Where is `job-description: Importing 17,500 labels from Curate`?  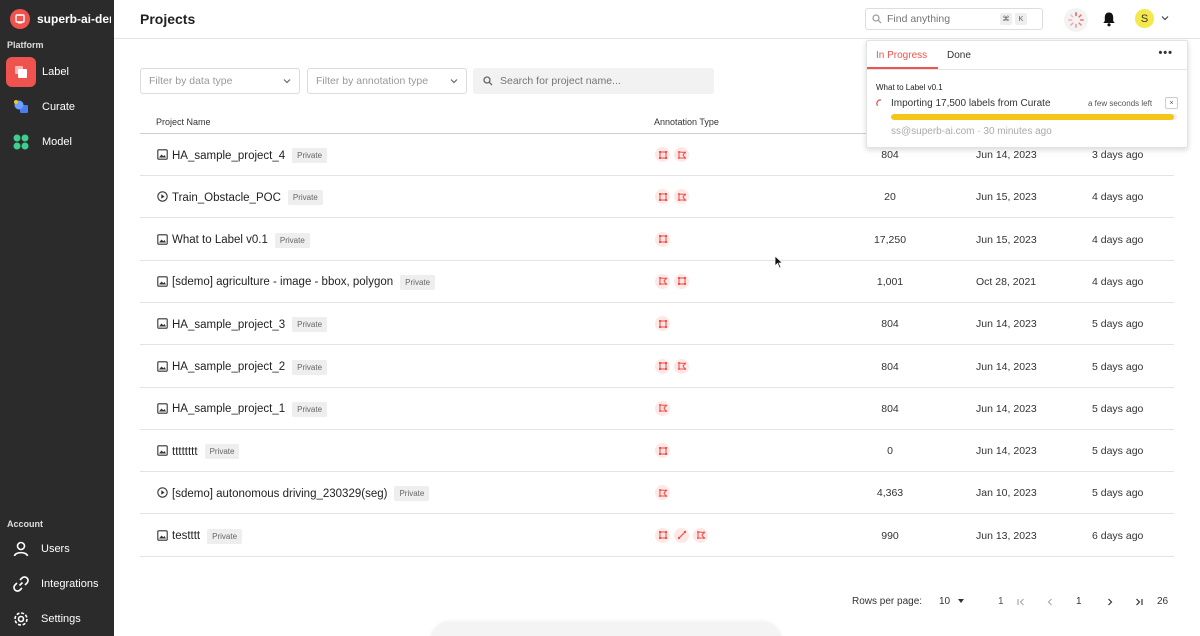
job-description: Importing 17,500 labels from Curate is located at coordinates (971, 103).